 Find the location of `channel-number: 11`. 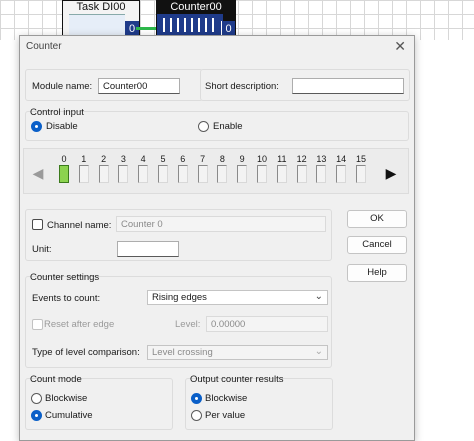

channel-number: 11 is located at coordinates (282, 159).